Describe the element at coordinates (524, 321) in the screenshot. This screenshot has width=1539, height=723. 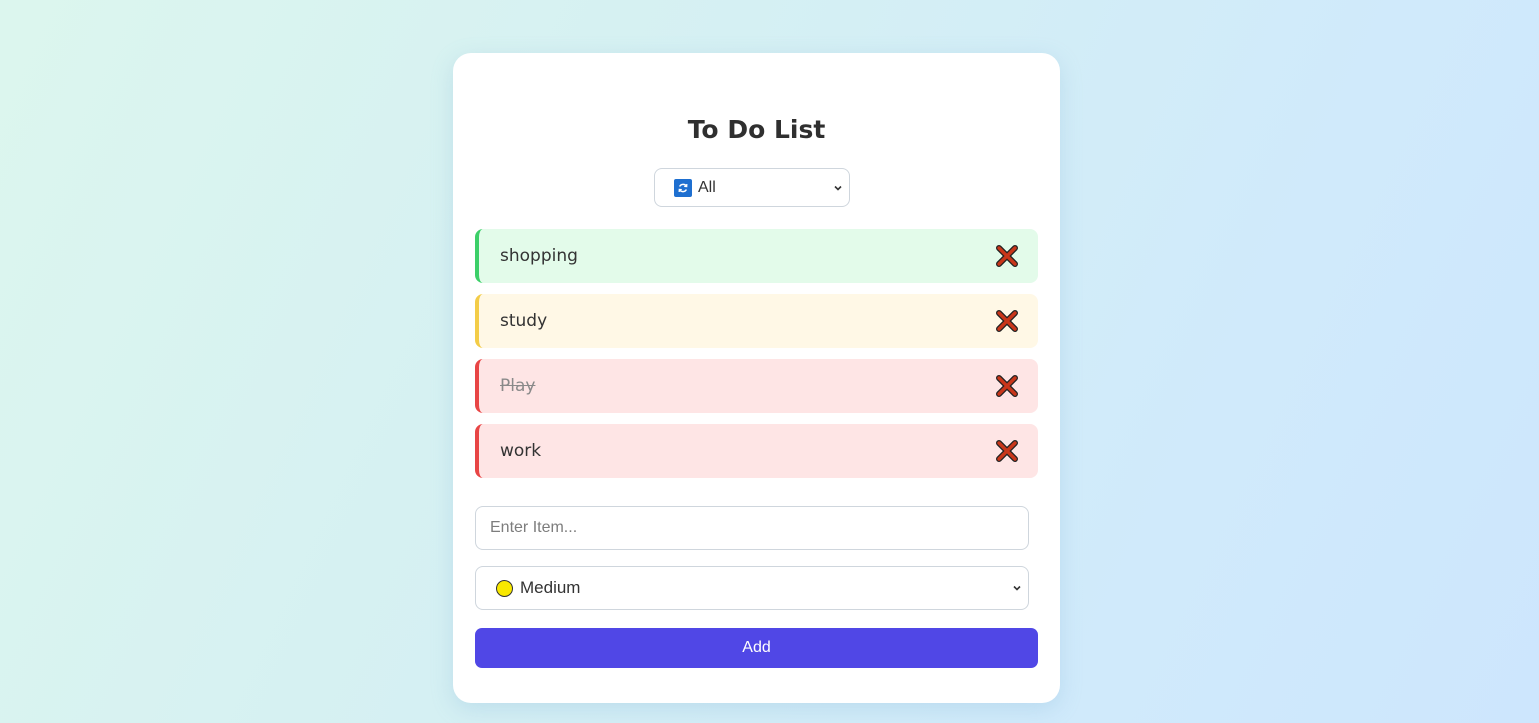
I see `todo-item-text: study` at that location.